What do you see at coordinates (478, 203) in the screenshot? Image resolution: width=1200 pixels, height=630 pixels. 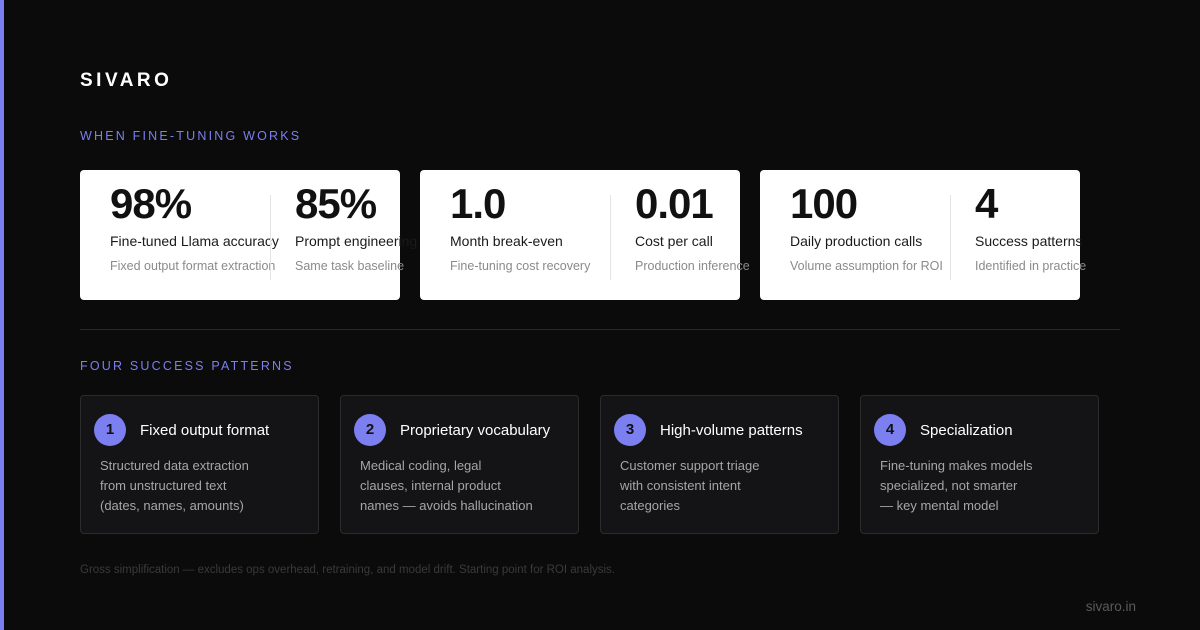 I see `stat-value: 1.0` at bounding box center [478, 203].